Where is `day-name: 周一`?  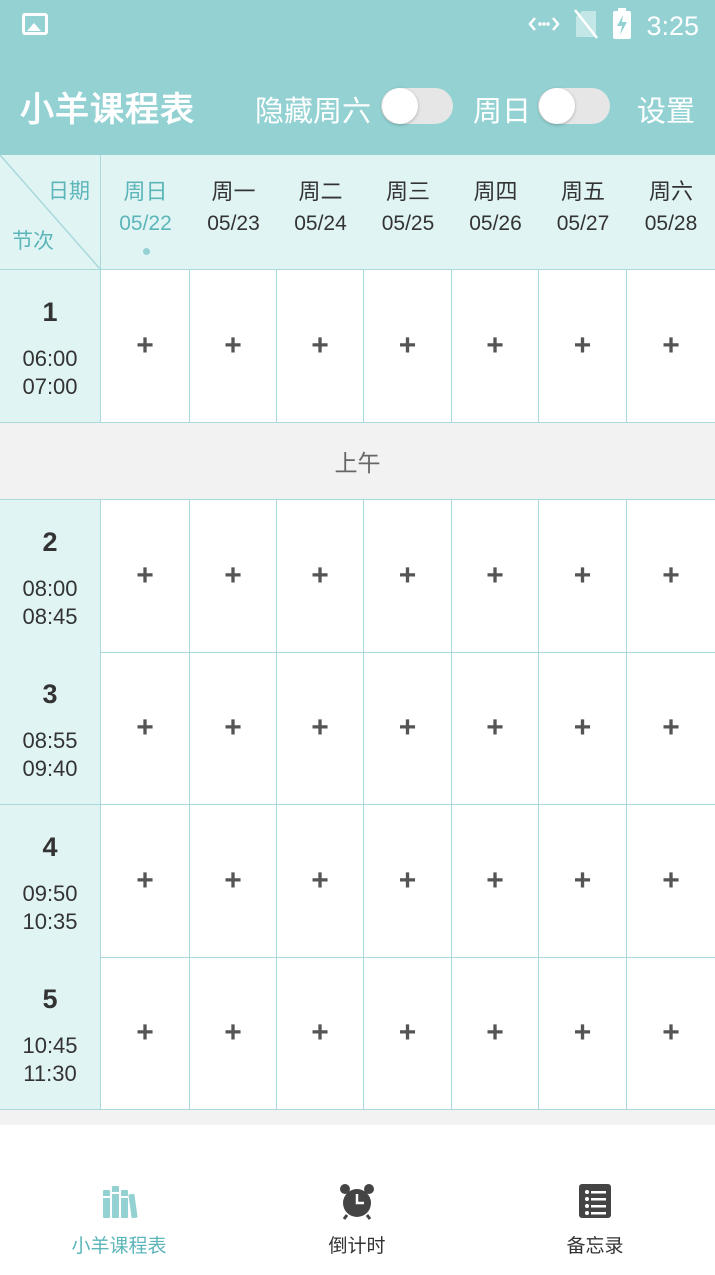 day-name: 周一 is located at coordinates (233, 192).